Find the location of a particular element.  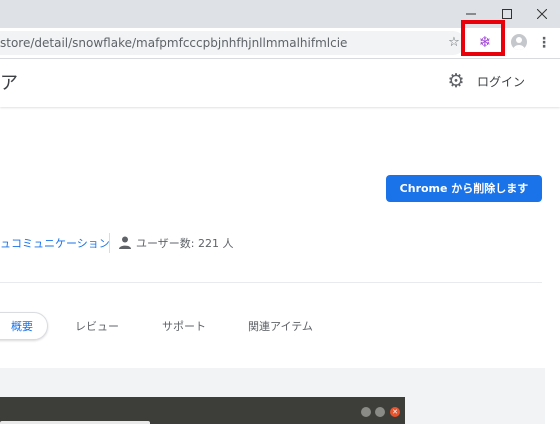

user-icon is located at coordinates (125, 242).